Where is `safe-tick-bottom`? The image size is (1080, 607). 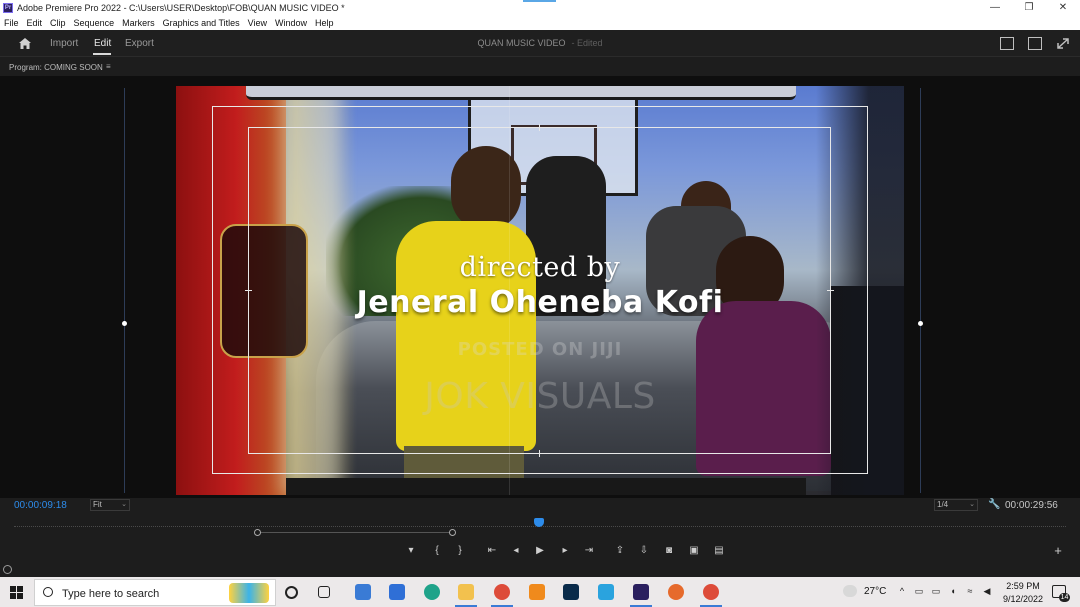
safe-tick-bottom is located at coordinates (539, 453).